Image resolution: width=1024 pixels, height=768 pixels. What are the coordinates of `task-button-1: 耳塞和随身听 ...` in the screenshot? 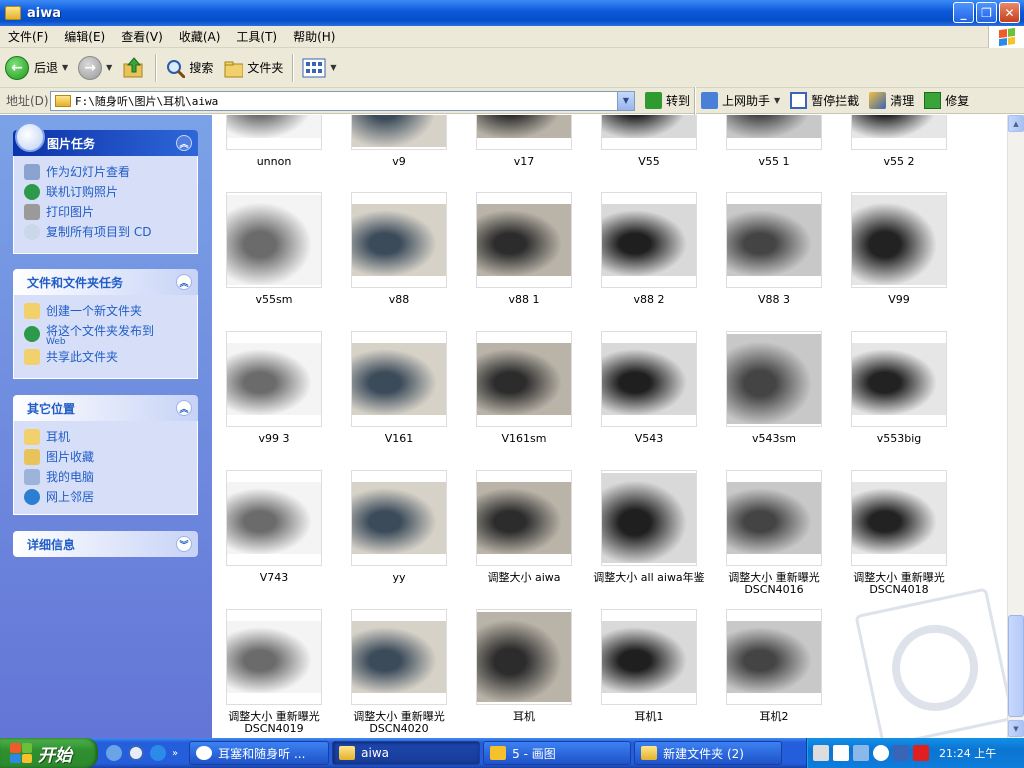 It's located at (259, 753).